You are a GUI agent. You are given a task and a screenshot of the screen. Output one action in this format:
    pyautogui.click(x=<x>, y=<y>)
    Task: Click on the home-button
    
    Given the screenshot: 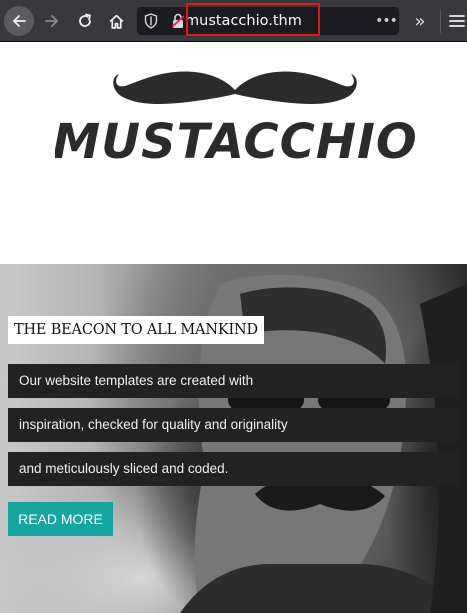 What is the action you would take?
    pyautogui.click(x=116, y=21)
    